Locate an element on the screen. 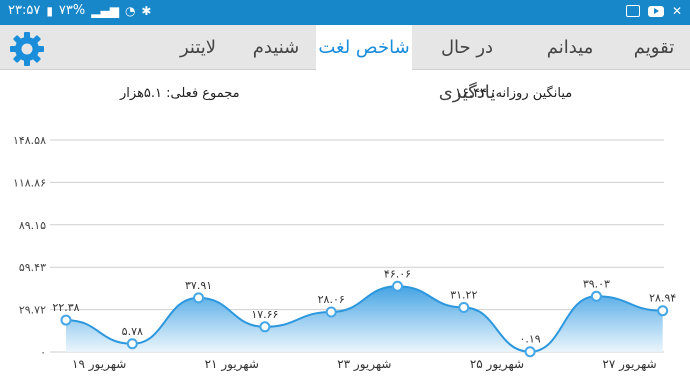 This screenshot has height=388, width=690. data-label: ۲۸.۰۶ is located at coordinates (331, 299).